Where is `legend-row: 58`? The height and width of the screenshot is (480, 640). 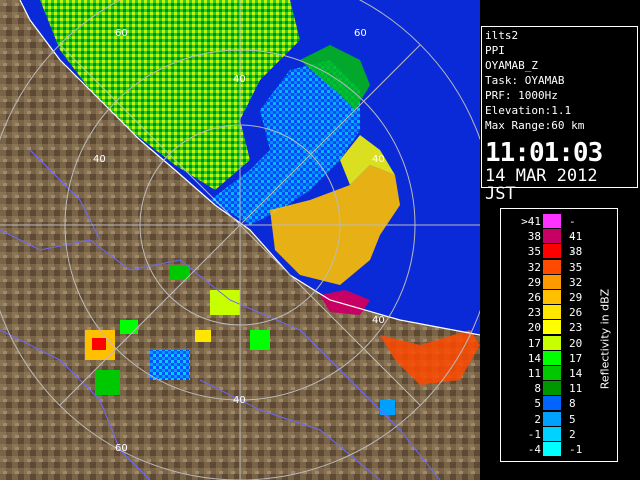
legend-row: 58 is located at coordinates (540, 403).